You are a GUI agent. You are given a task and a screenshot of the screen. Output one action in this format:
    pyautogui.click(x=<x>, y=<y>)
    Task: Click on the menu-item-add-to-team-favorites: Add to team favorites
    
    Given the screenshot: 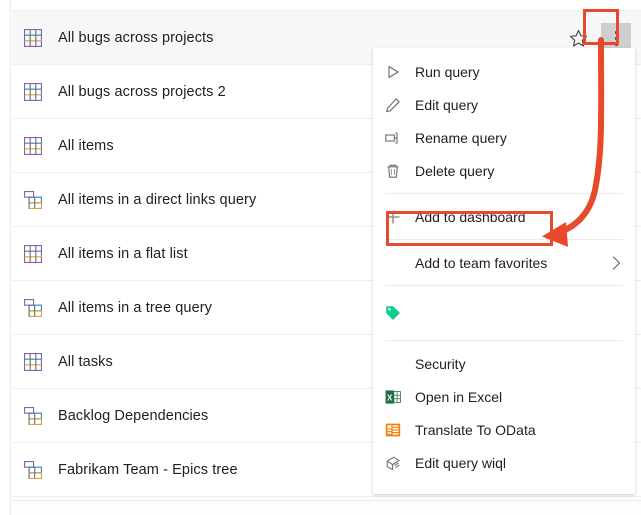 What is the action you would take?
    pyautogui.click(x=504, y=262)
    